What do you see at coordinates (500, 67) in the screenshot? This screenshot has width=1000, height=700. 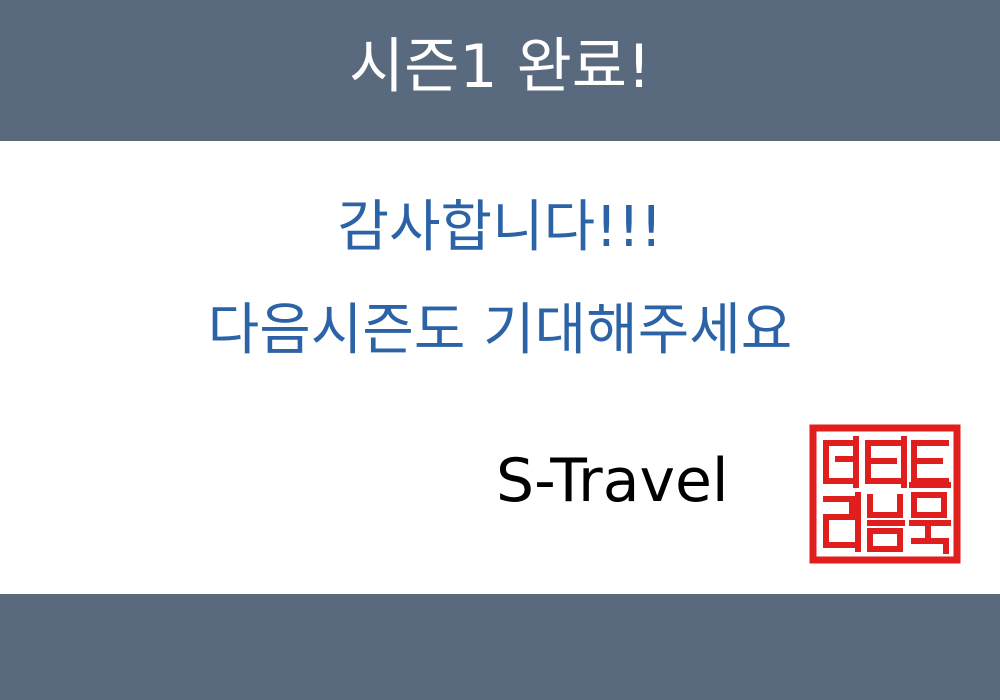 I see `page-title: 시즌1 완료!` at bounding box center [500, 67].